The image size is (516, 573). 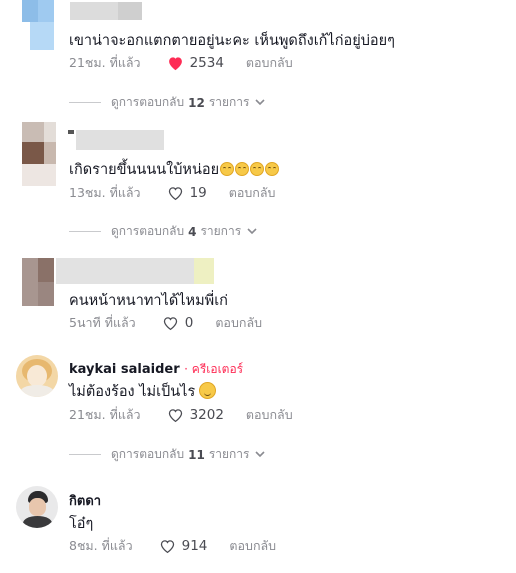 What do you see at coordinates (206, 63) in the screenshot?
I see `like-count: 2534` at bounding box center [206, 63].